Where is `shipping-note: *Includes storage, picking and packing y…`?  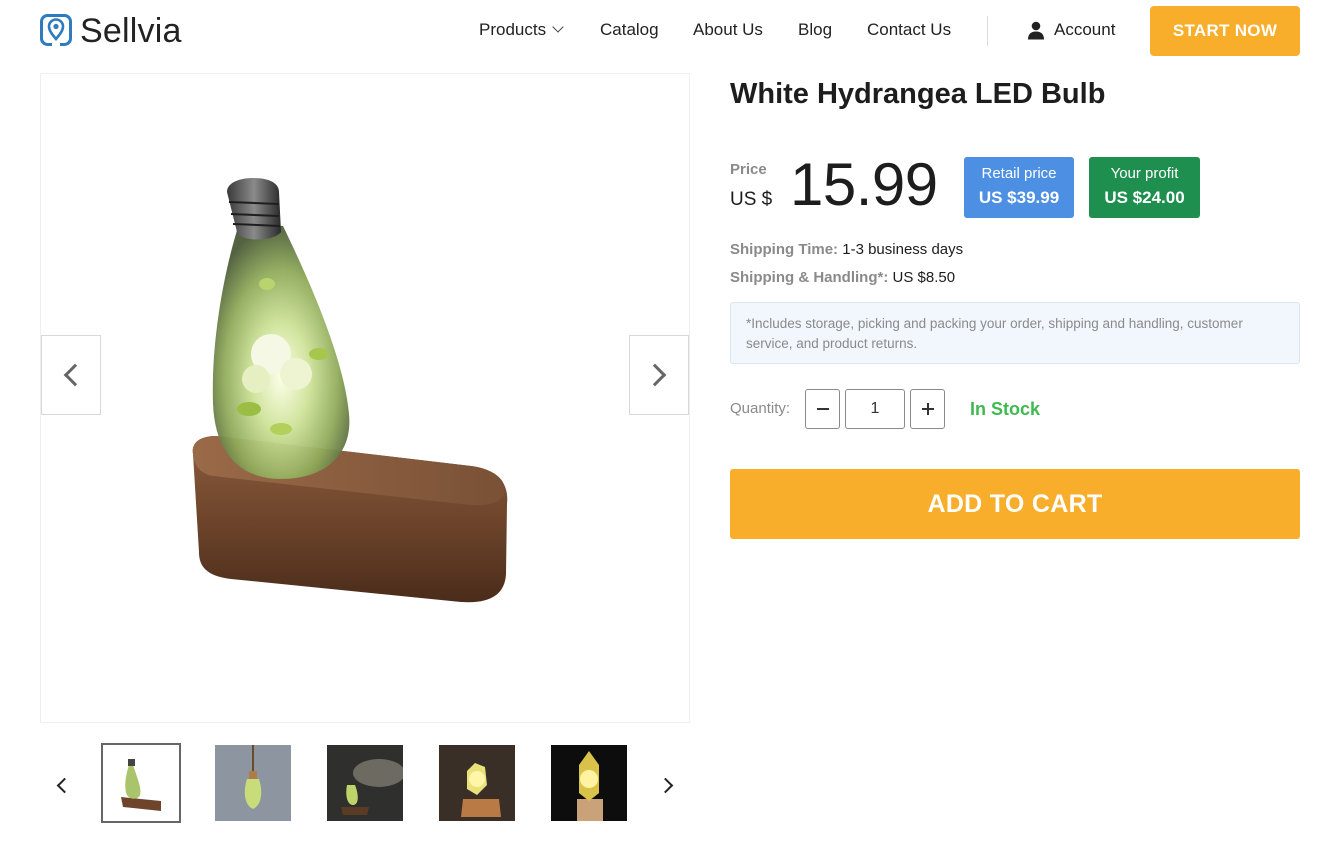
shipping-note: *Includes storage, picking and packing y… is located at coordinates (1015, 333).